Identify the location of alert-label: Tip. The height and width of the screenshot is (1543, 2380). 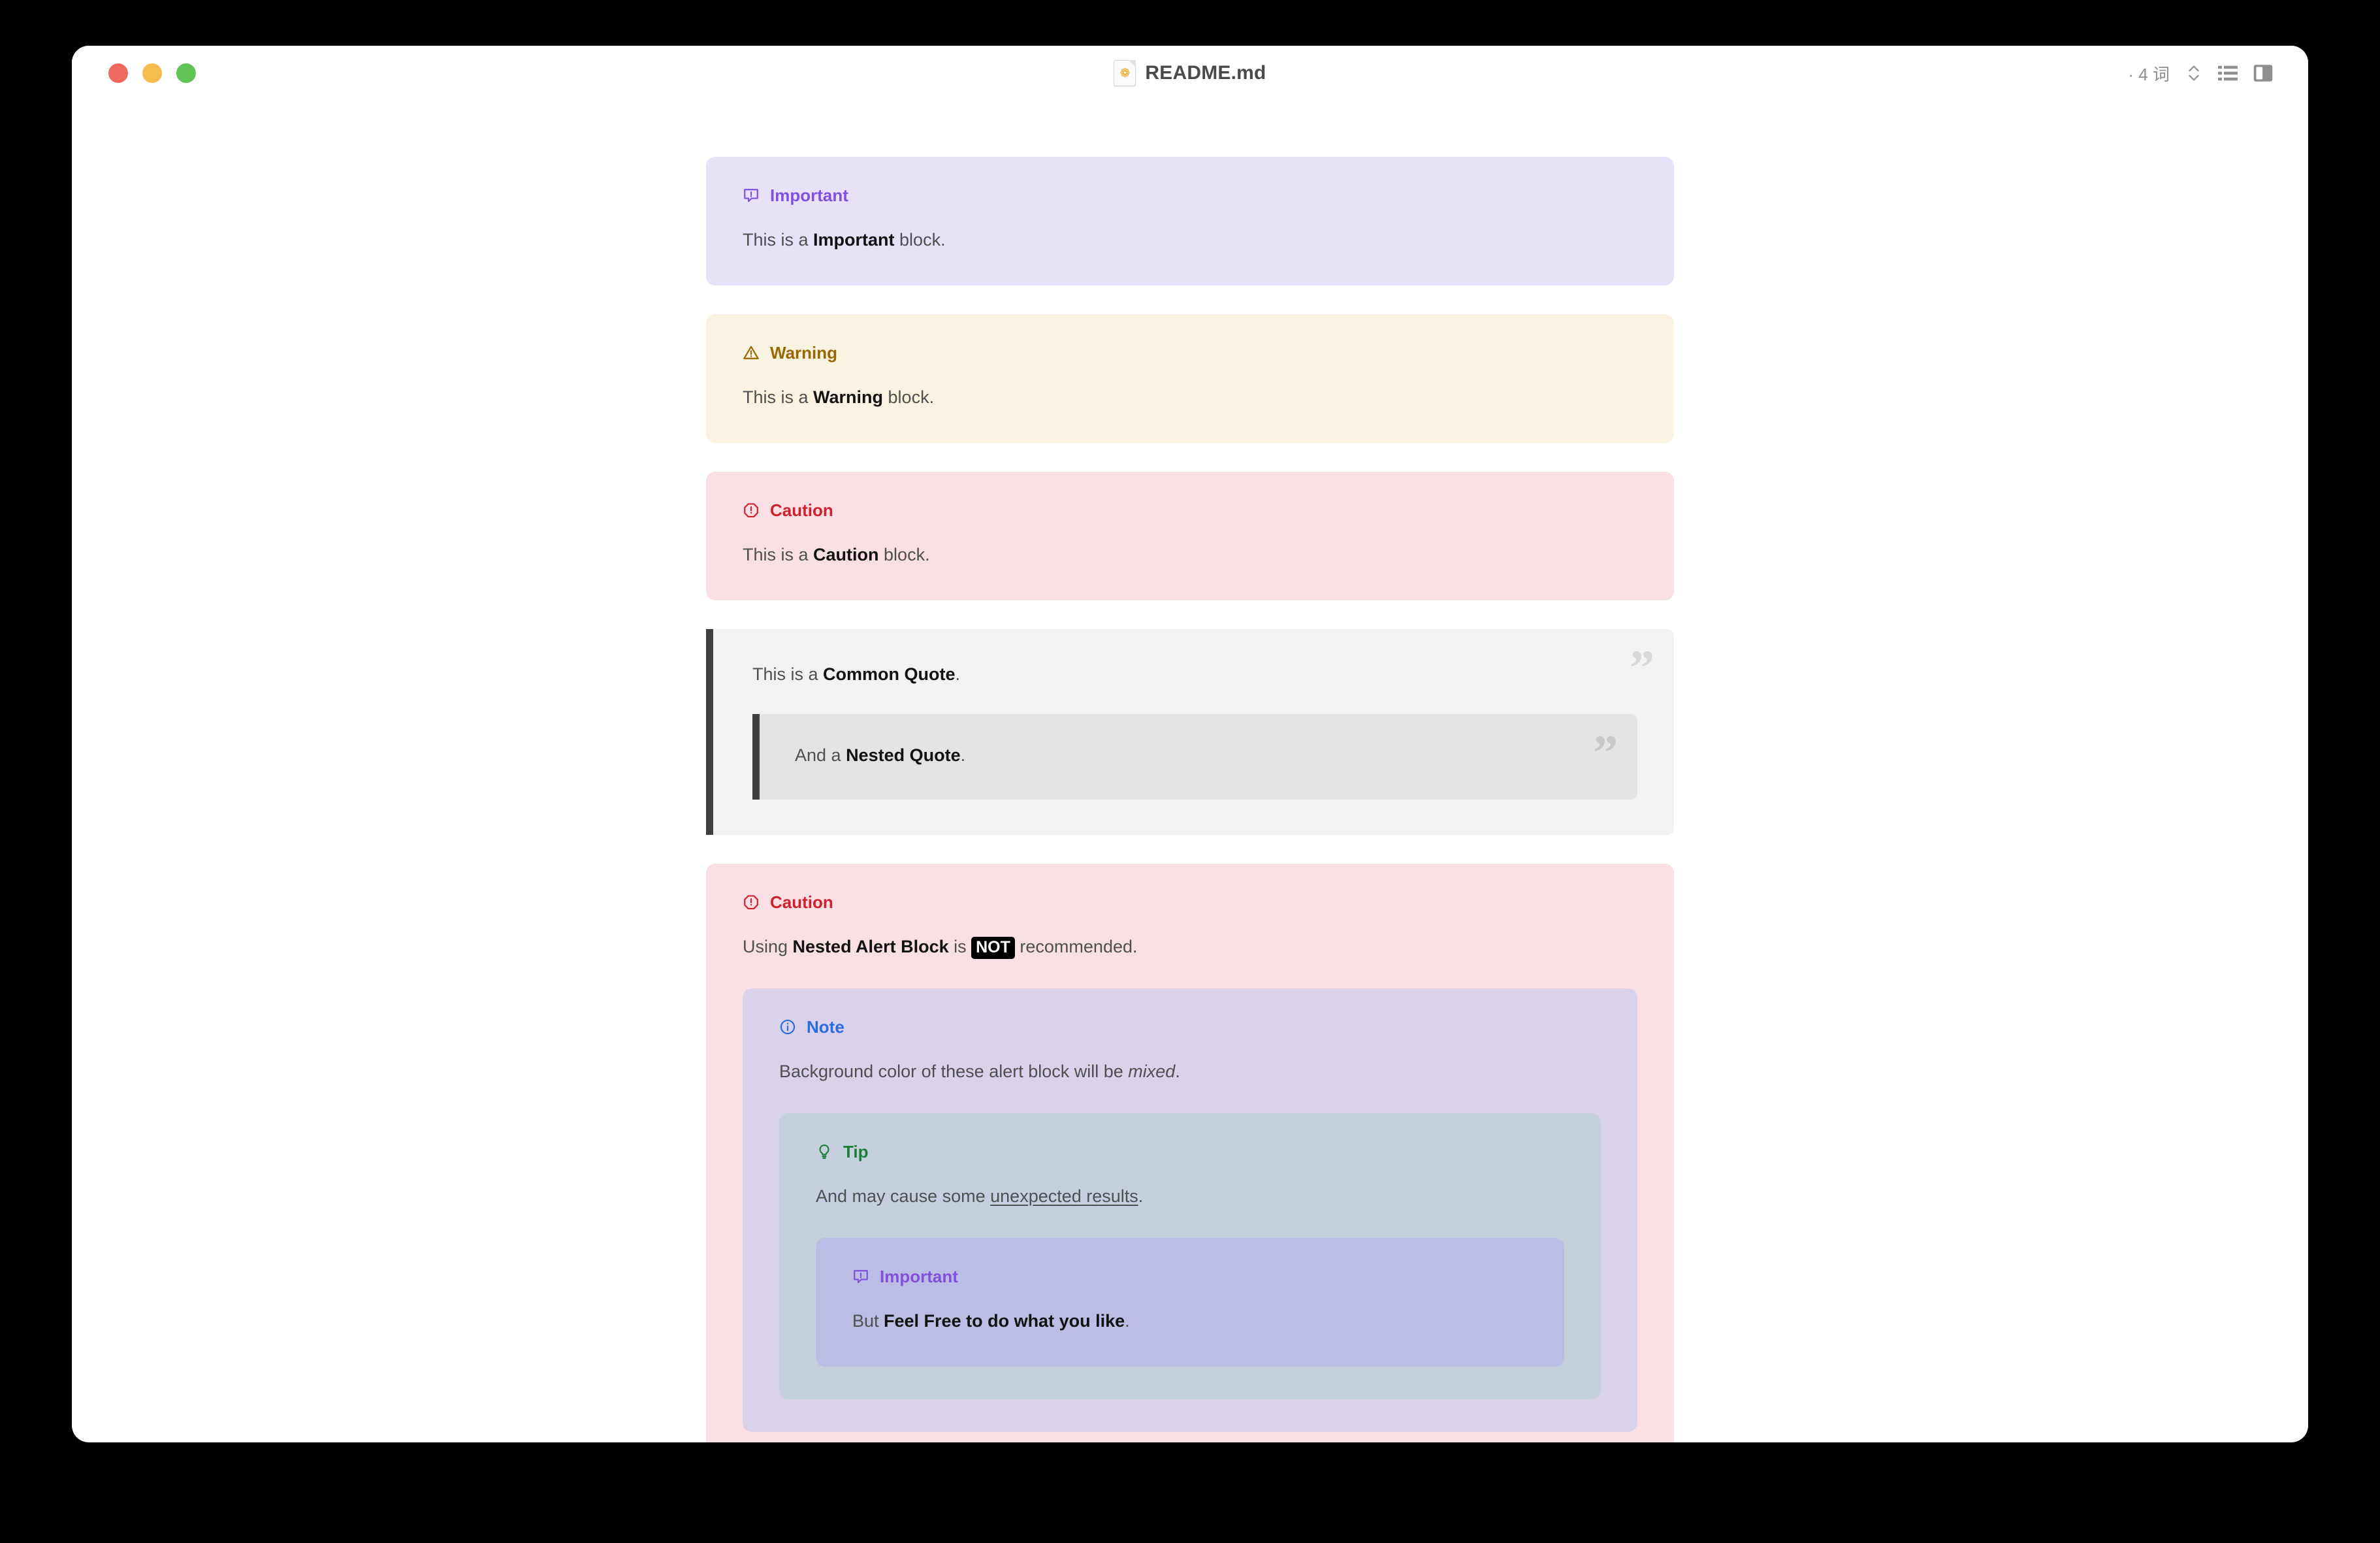
(856, 1151).